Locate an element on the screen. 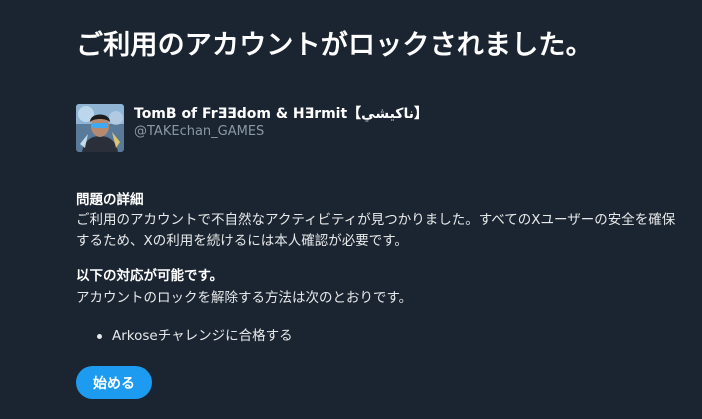 This screenshot has height=419, width=702. options-body: アカウントのロックを解除する方法は次のとおりです。 is located at coordinates (244, 298).